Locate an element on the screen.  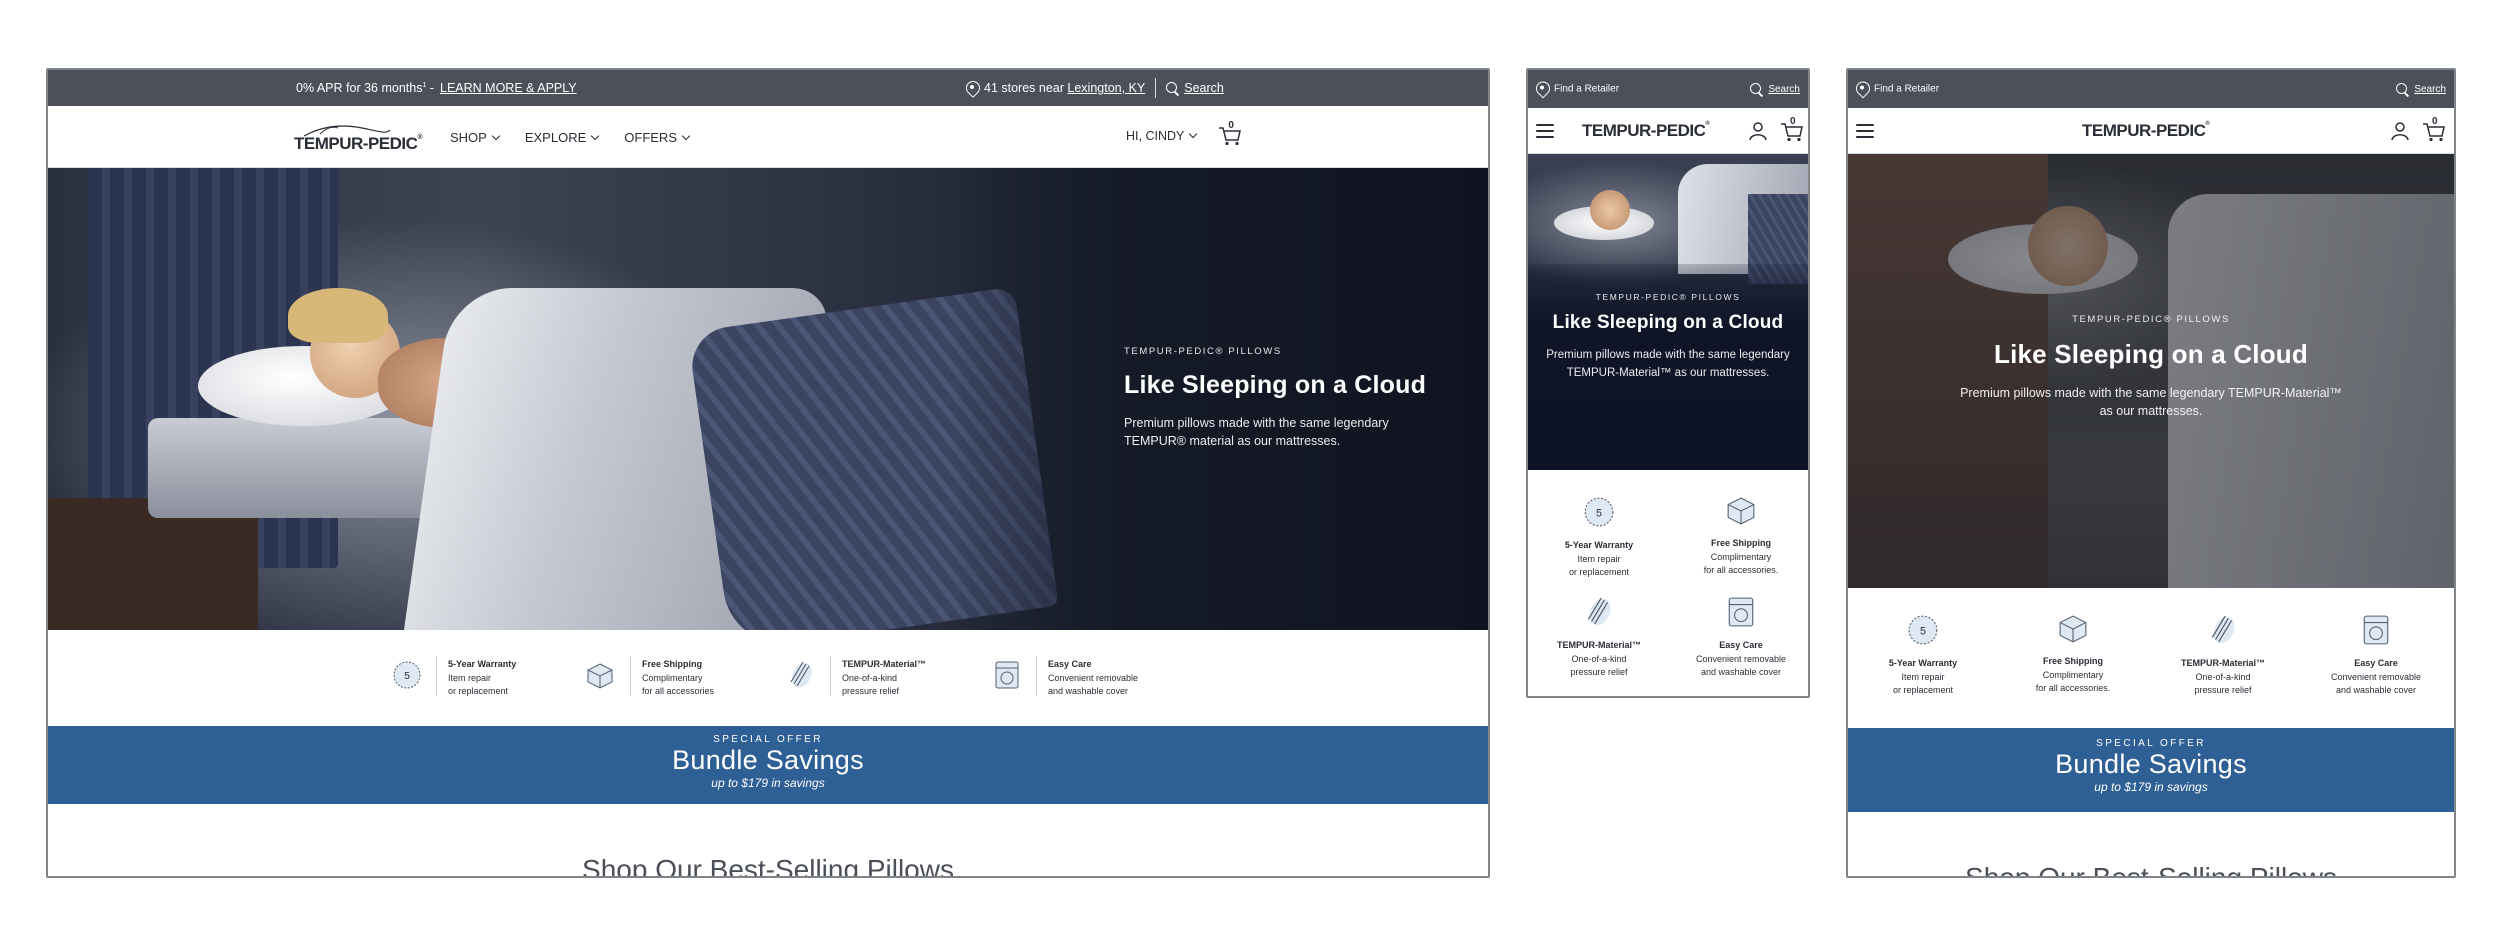
account-menu: HI, CINDY is located at coordinates (1162, 136).